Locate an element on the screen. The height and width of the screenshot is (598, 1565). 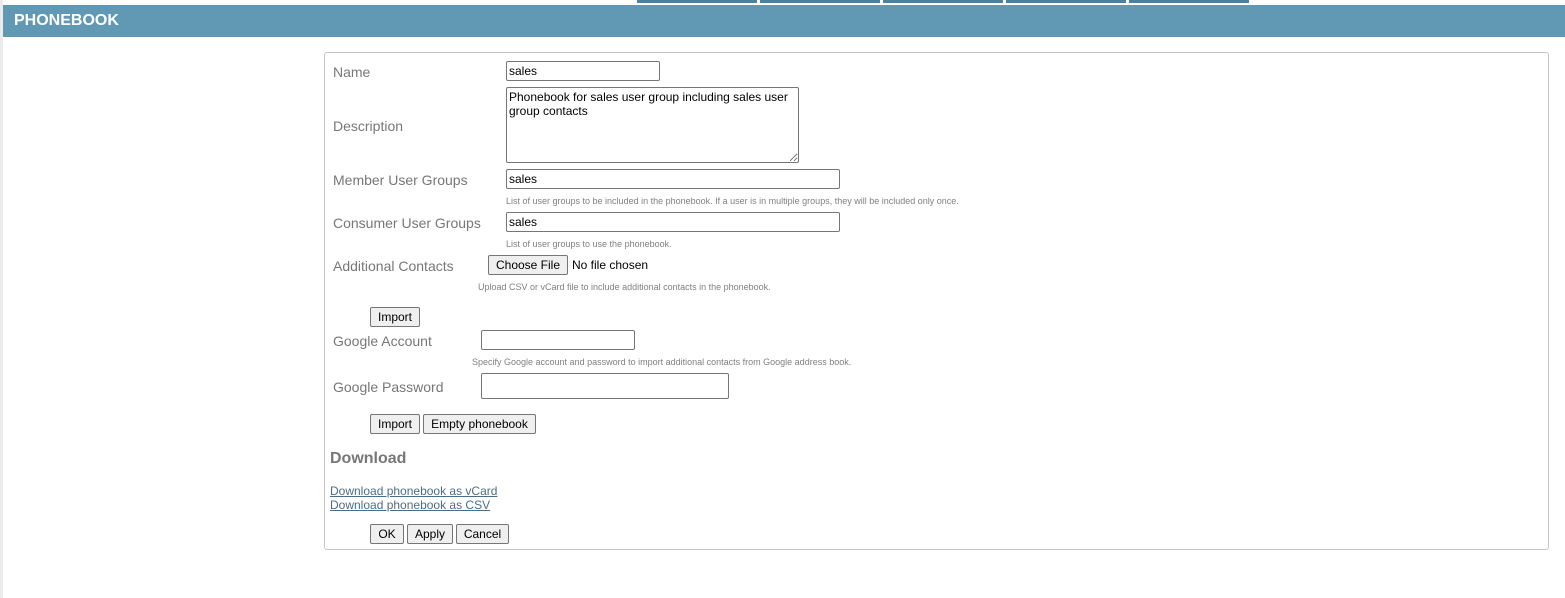
page-title: PHONEBOOK is located at coordinates (66, 20).